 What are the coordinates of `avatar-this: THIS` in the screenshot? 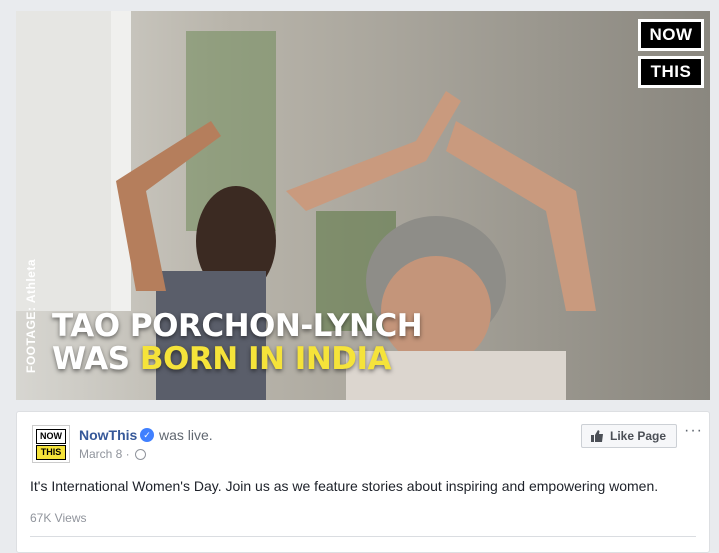 It's located at (51, 452).